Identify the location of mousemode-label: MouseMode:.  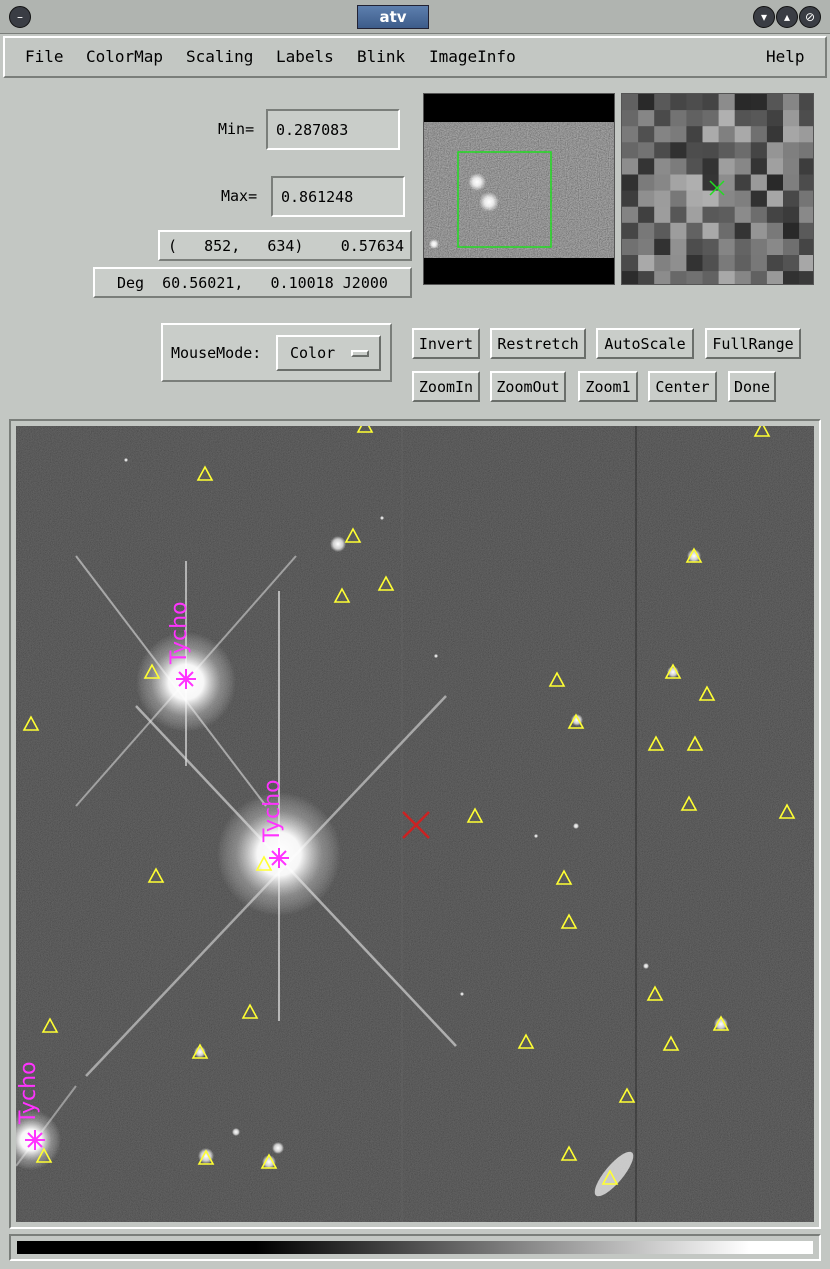
(216, 353).